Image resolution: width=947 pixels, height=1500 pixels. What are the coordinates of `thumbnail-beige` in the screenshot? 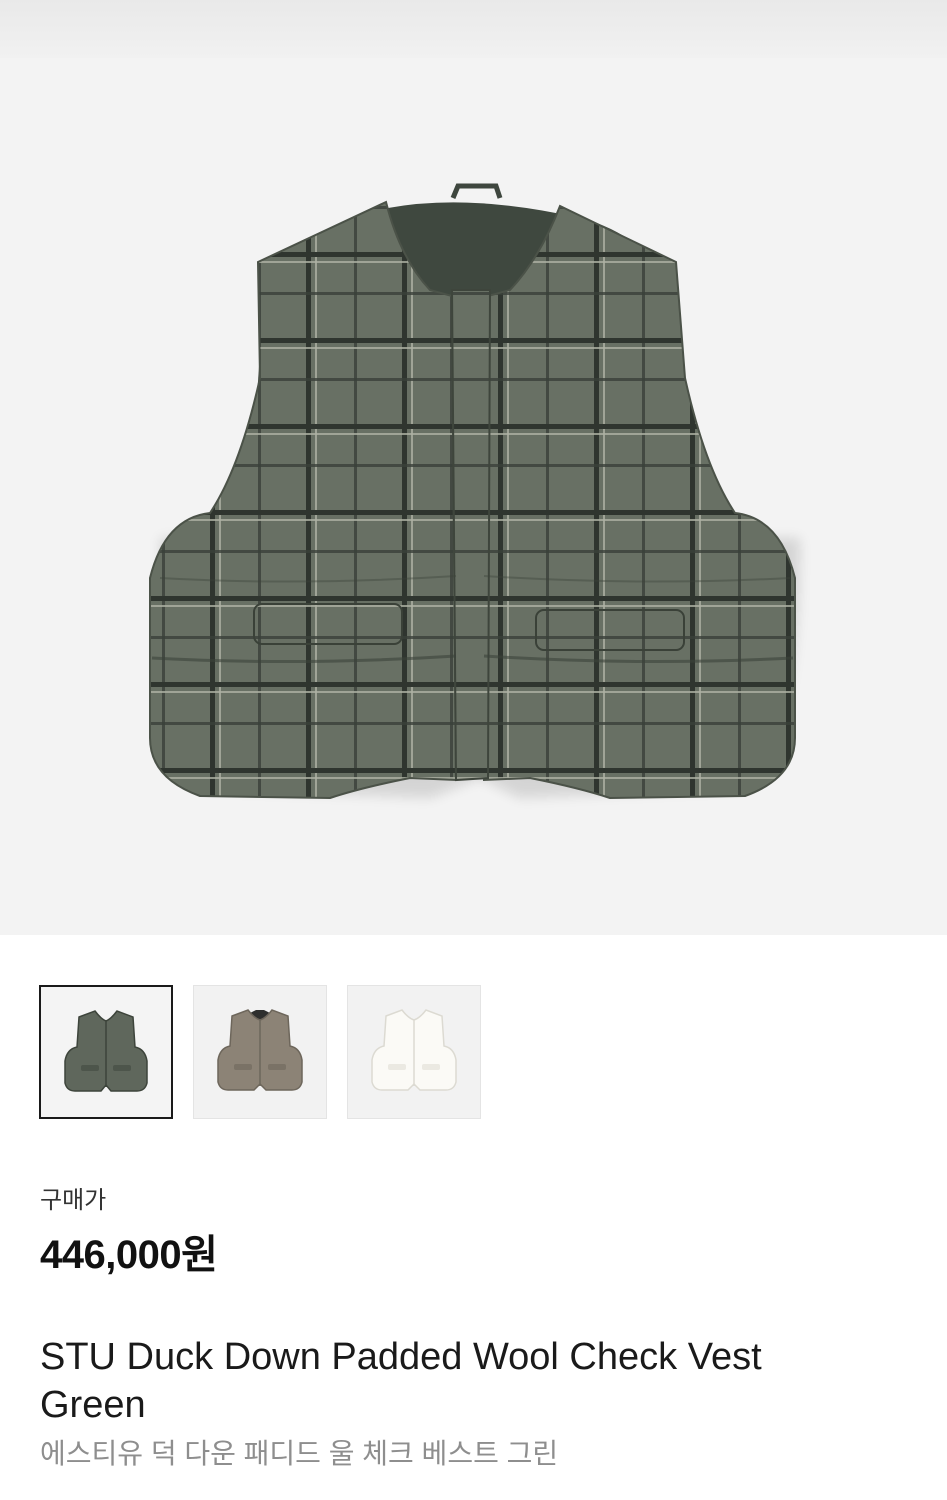 It's located at (260, 1052).